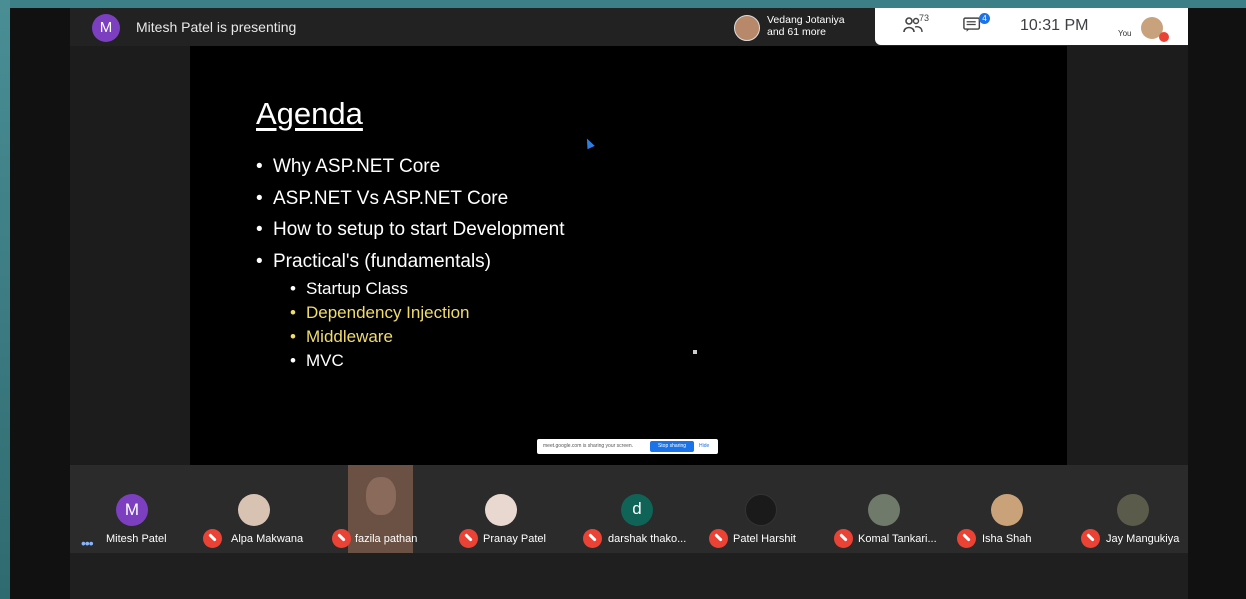 This screenshot has height=599, width=1246. Describe the element at coordinates (386, 539) in the screenshot. I see `participant-name: fazila pathan` at that location.